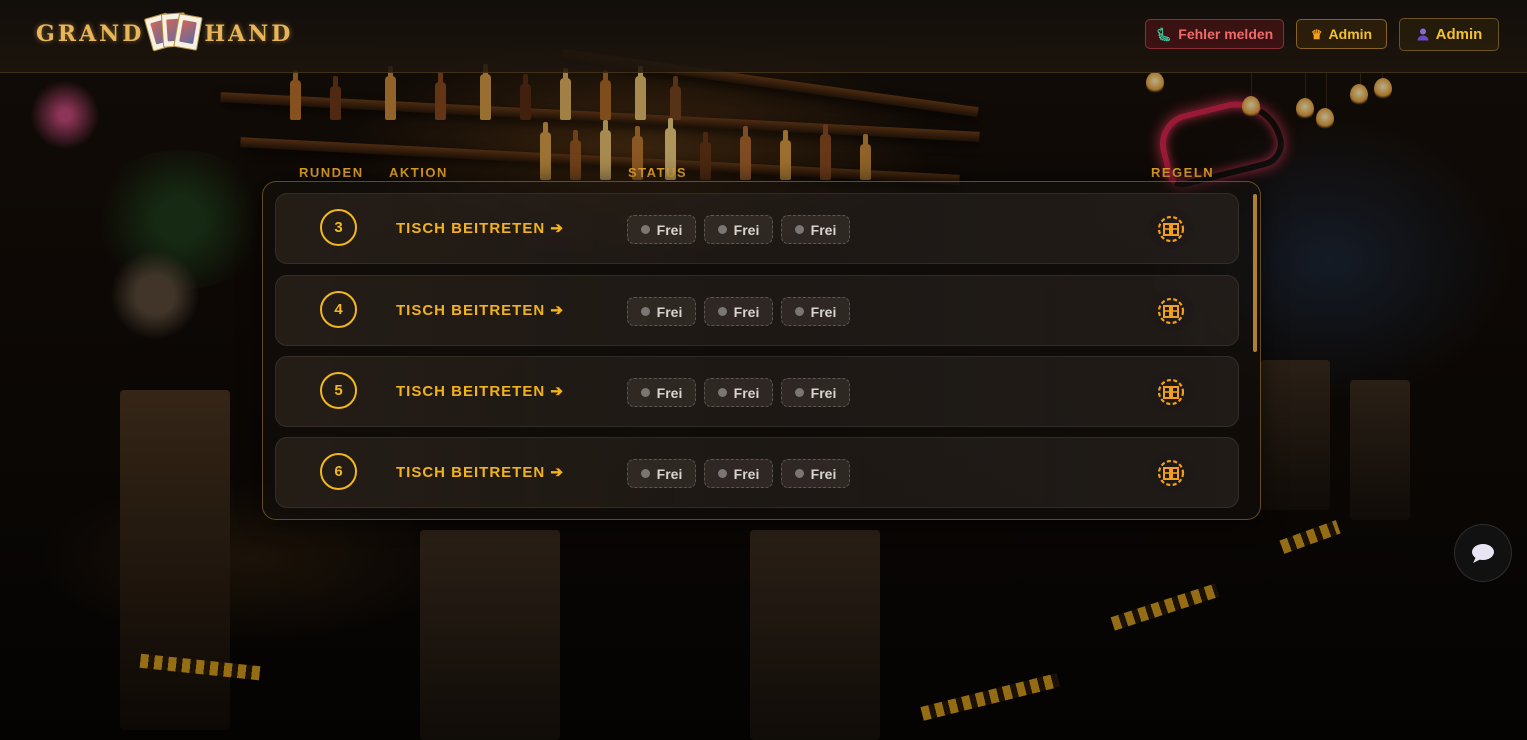  What do you see at coordinates (331, 172) in the screenshot?
I see `column-header-rounds: RUNDEN` at bounding box center [331, 172].